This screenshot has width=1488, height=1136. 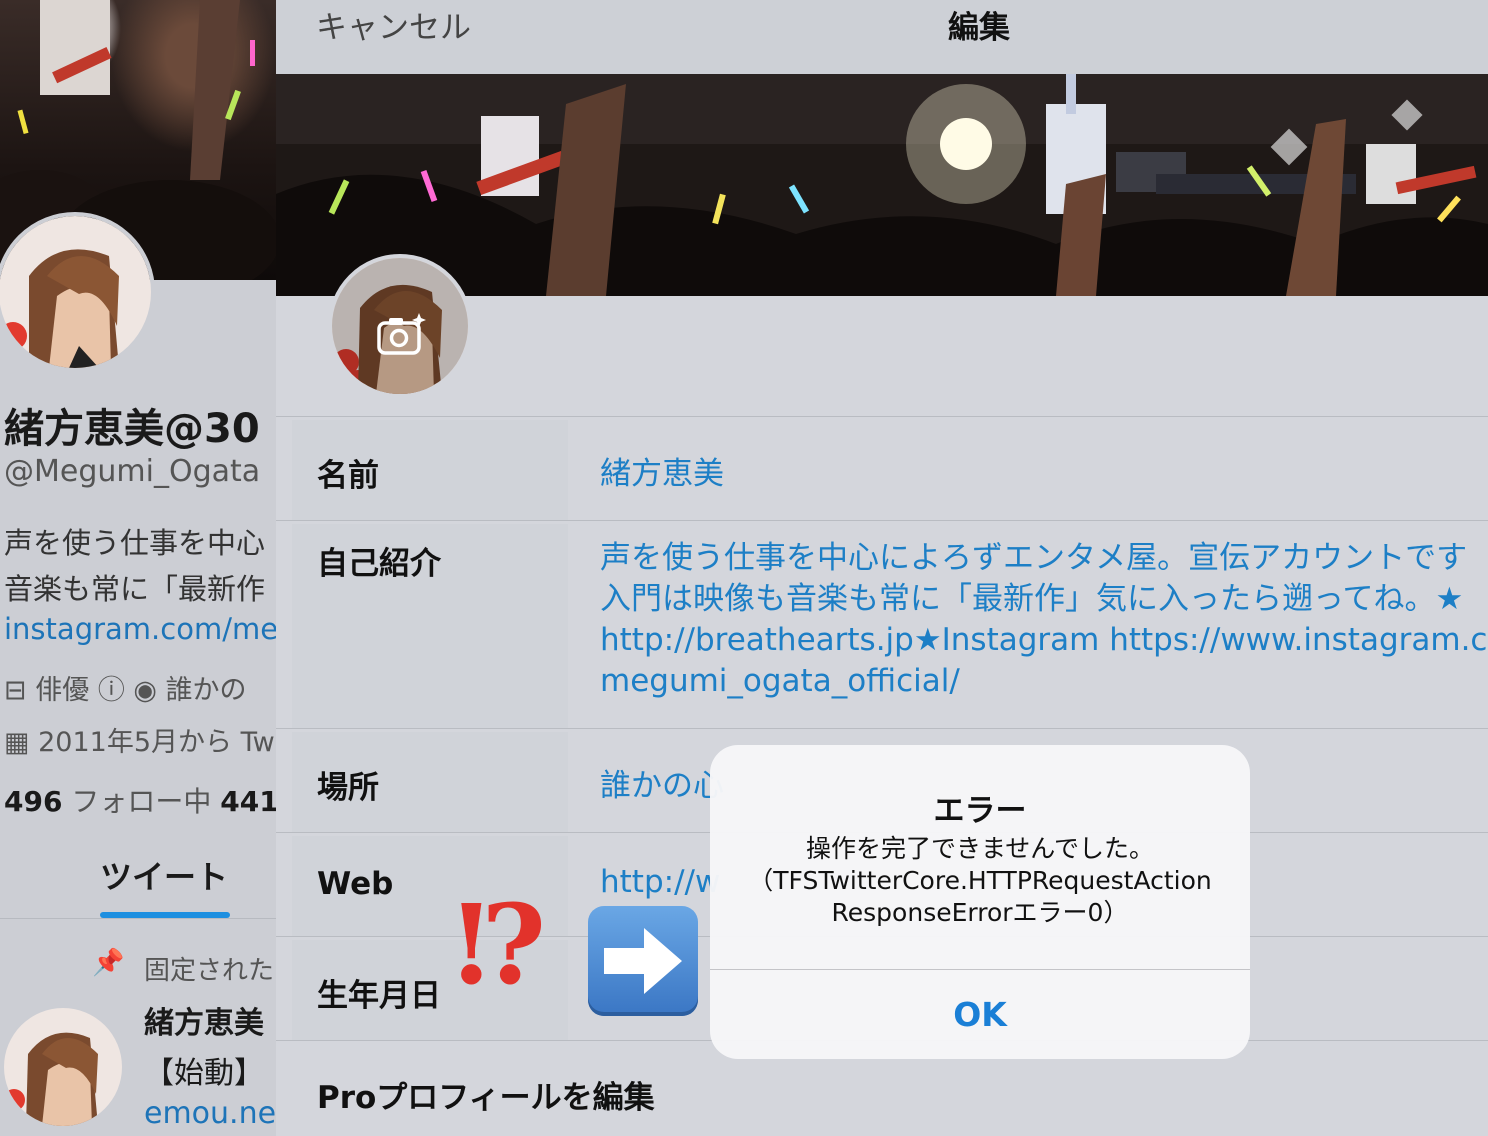 I want to click on info-icon: ⓘ, so click(x=111, y=690).